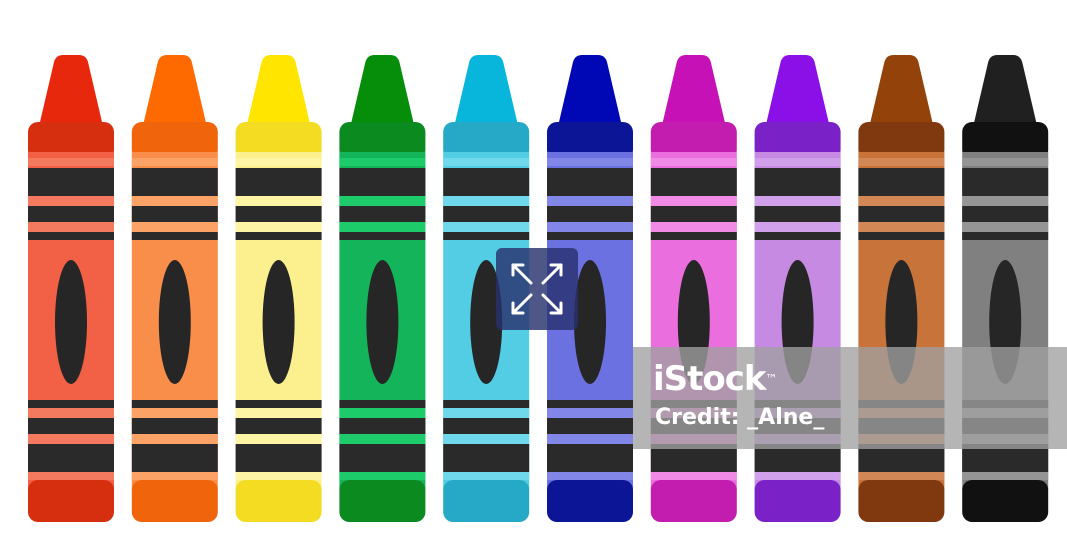 Image resolution: width=1067 pixels, height=552 pixels. I want to click on crayon-red, so click(71, 288).